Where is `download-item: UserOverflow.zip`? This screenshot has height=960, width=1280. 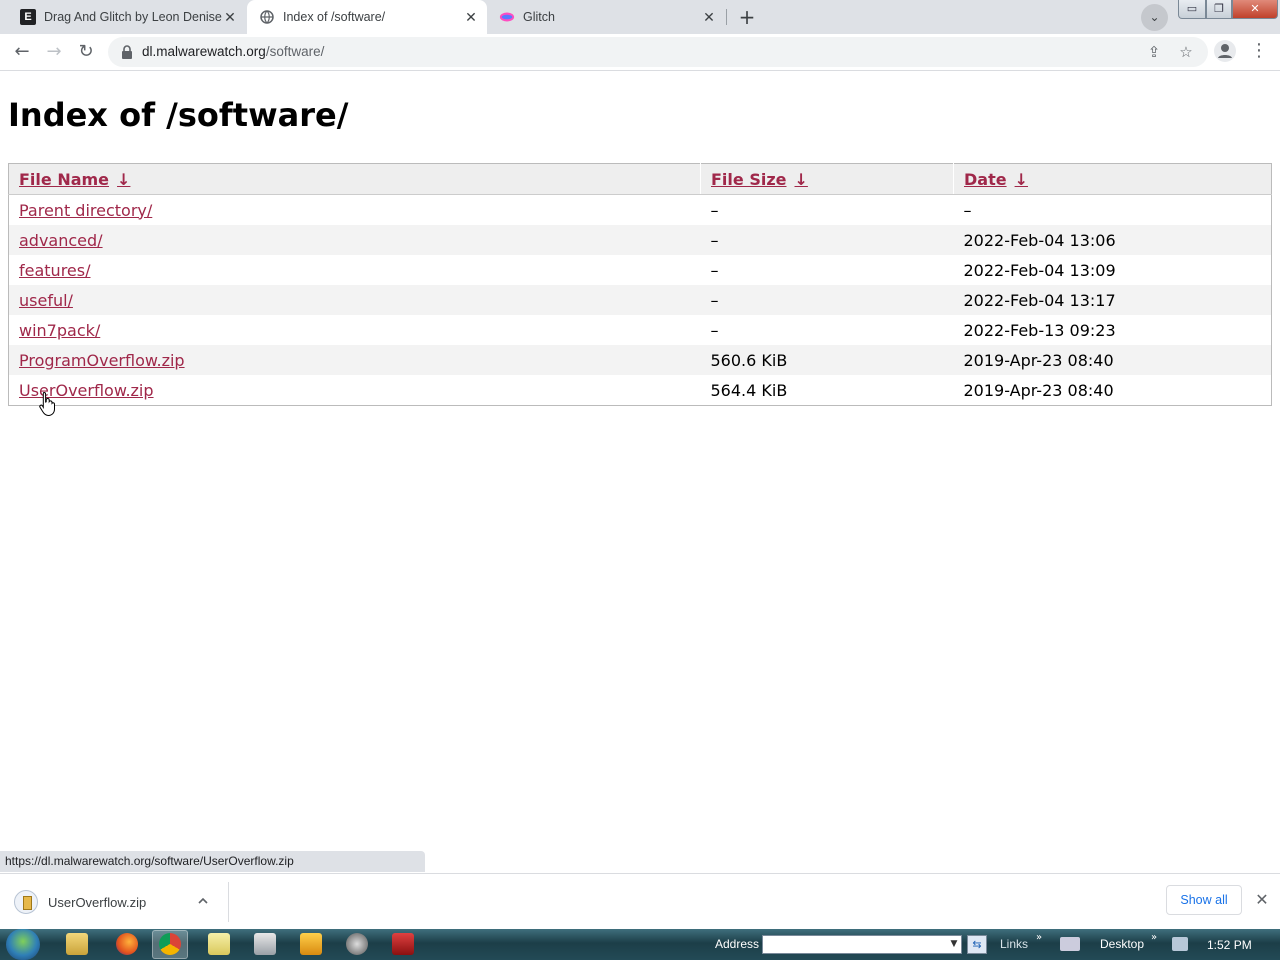
download-item: UserOverflow.zip is located at coordinates (80, 902).